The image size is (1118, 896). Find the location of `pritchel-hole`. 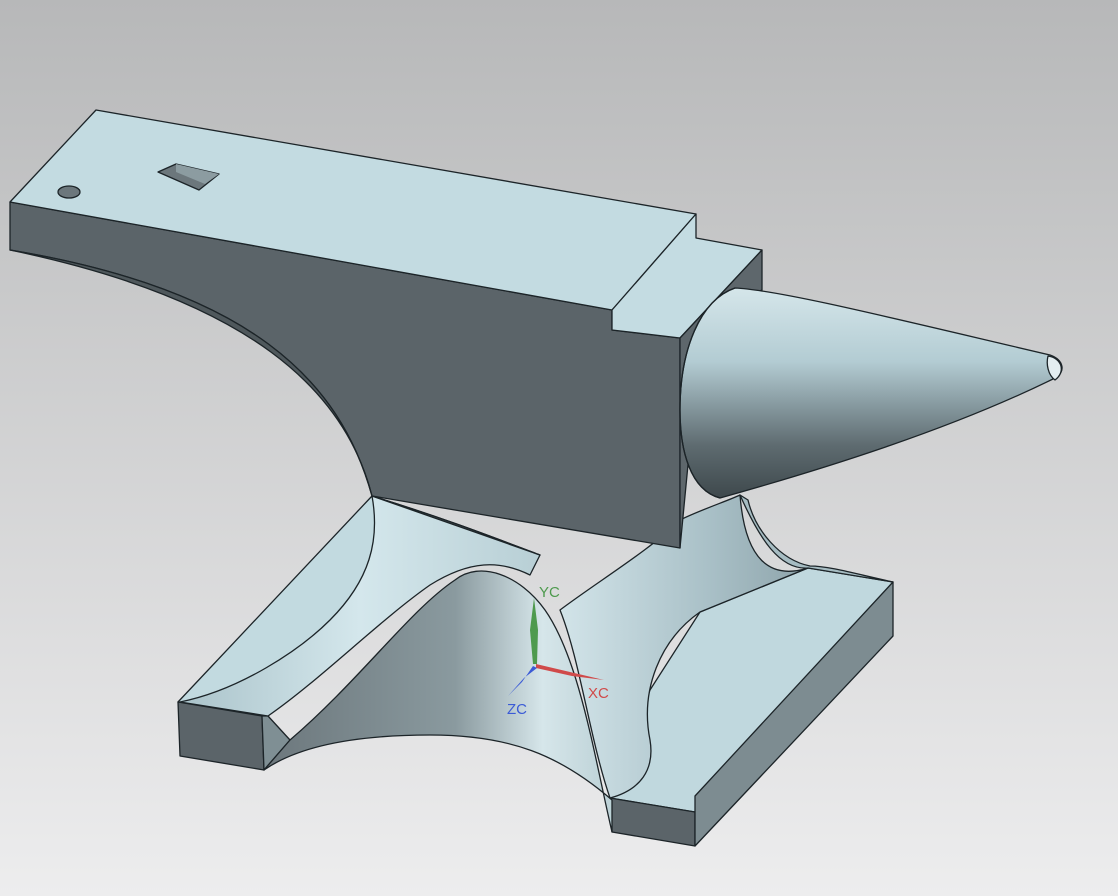

pritchel-hole is located at coordinates (69, 192).